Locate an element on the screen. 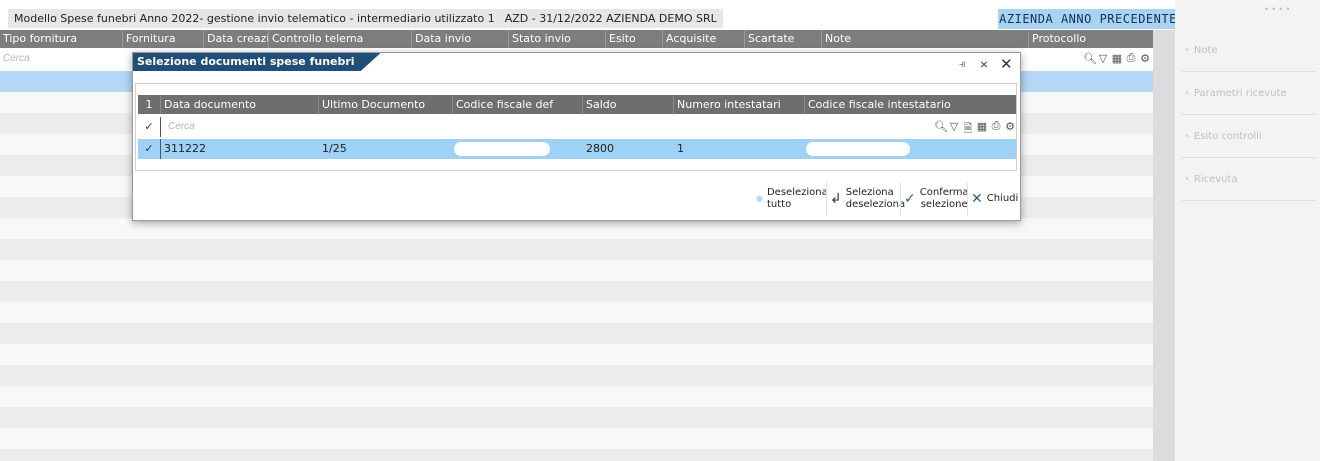 The width and height of the screenshot is (1320, 461). confirm-line1: Conferma is located at coordinates (944, 192).